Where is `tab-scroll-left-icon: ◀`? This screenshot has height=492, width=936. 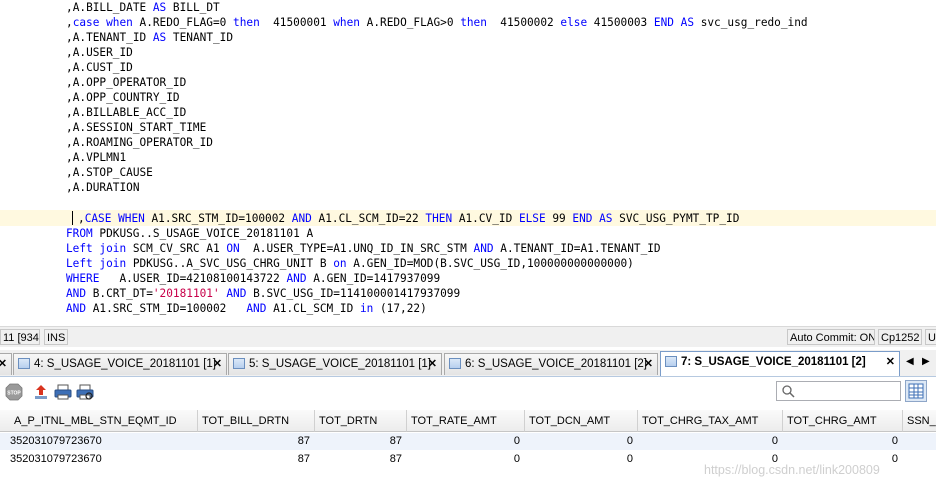
tab-scroll-left-icon: ◀ is located at coordinates (910, 361).